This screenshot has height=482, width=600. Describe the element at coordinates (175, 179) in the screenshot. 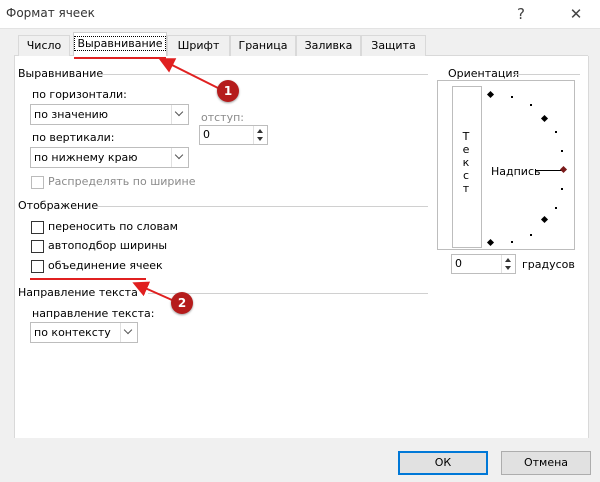

I see `annotation-arrows` at that location.